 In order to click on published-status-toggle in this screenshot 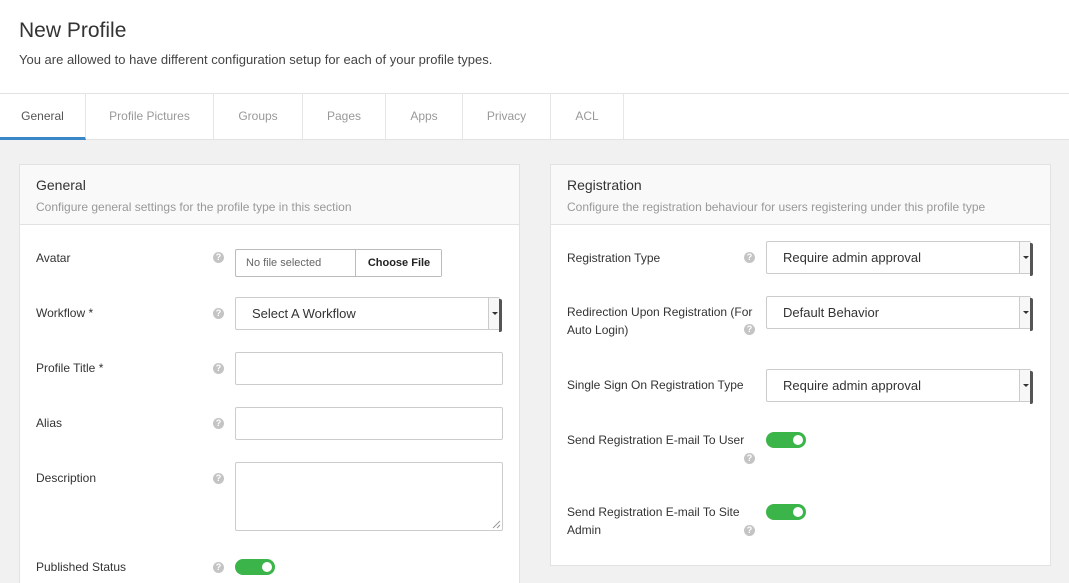, I will do `click(255, 567)`.